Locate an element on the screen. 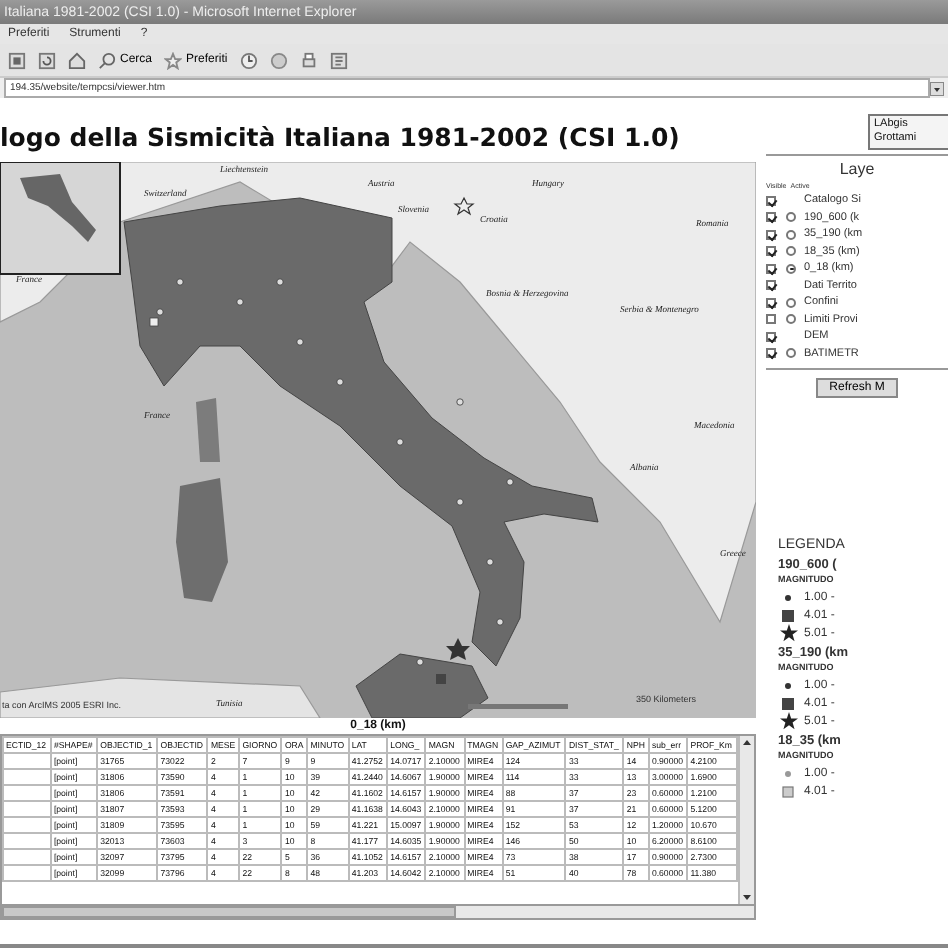 The height and width of the screenshot is (948, 948). refresh-icon is located at coordinates (47, 60).